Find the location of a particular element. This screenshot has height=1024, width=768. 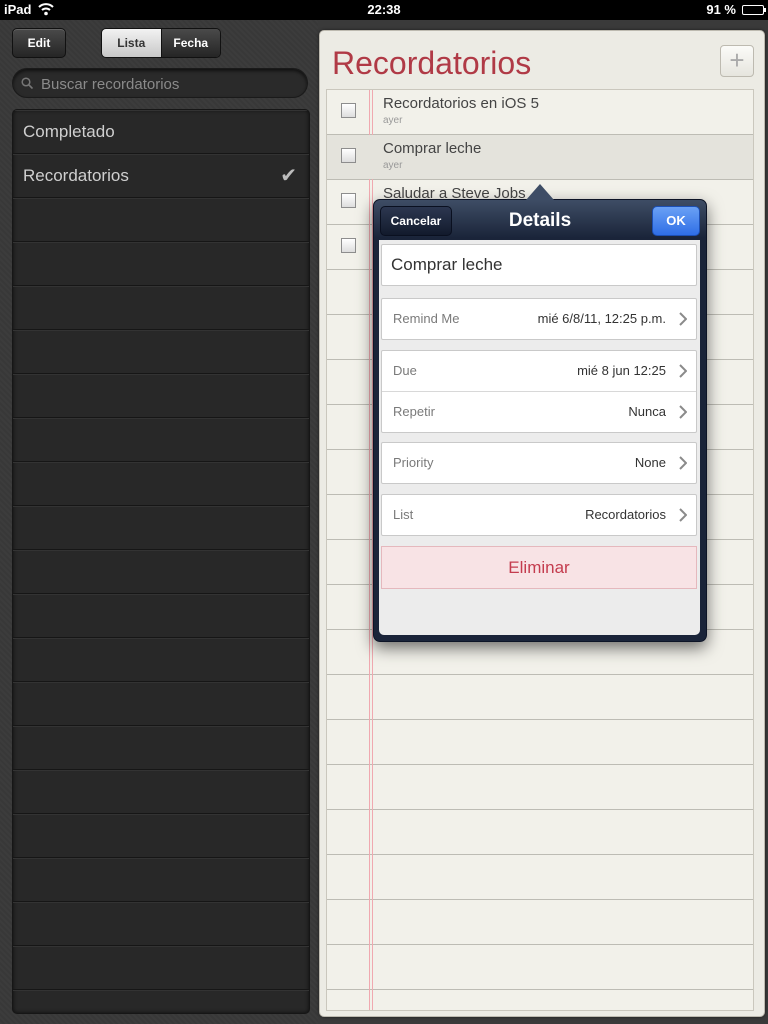

popover-arrow is located at coordinates (540, 192).